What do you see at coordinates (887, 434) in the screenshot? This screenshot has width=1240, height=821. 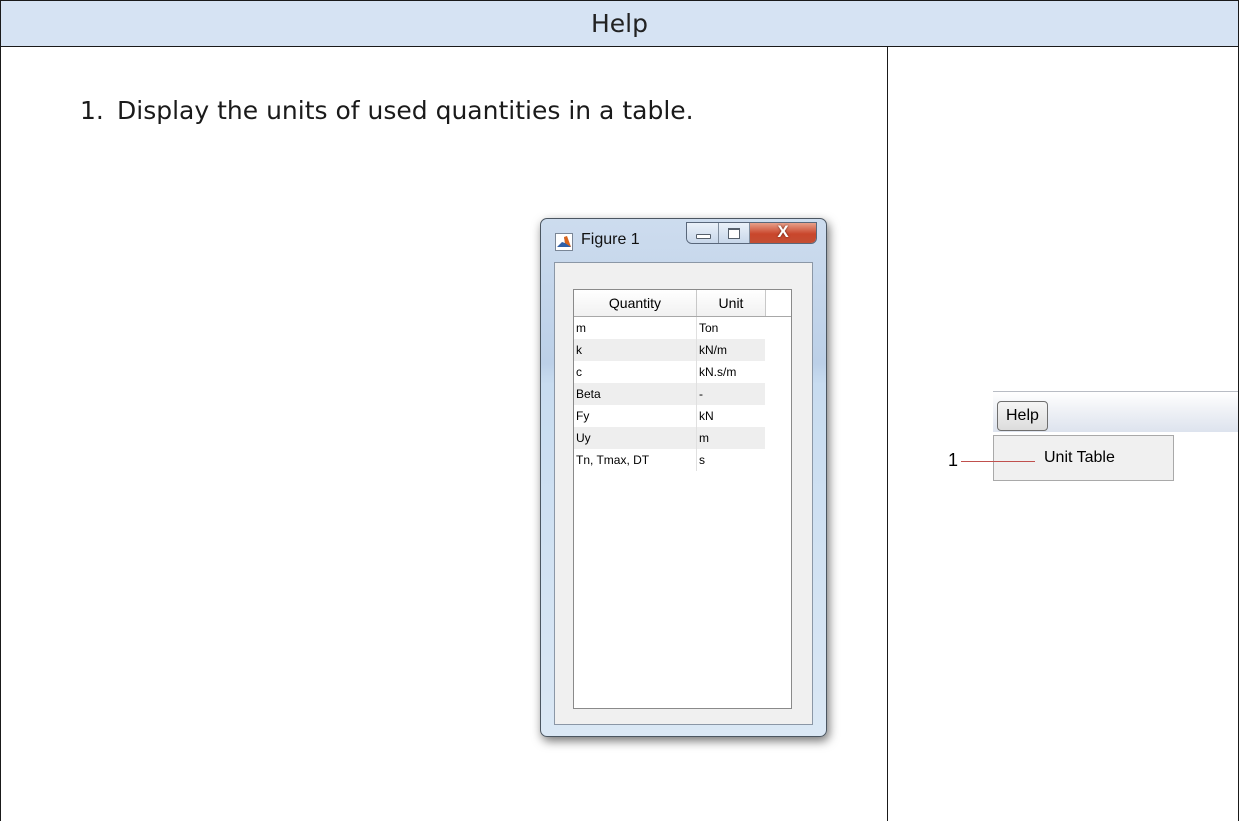 I see `column-divider` at bounding box center [887, 434].